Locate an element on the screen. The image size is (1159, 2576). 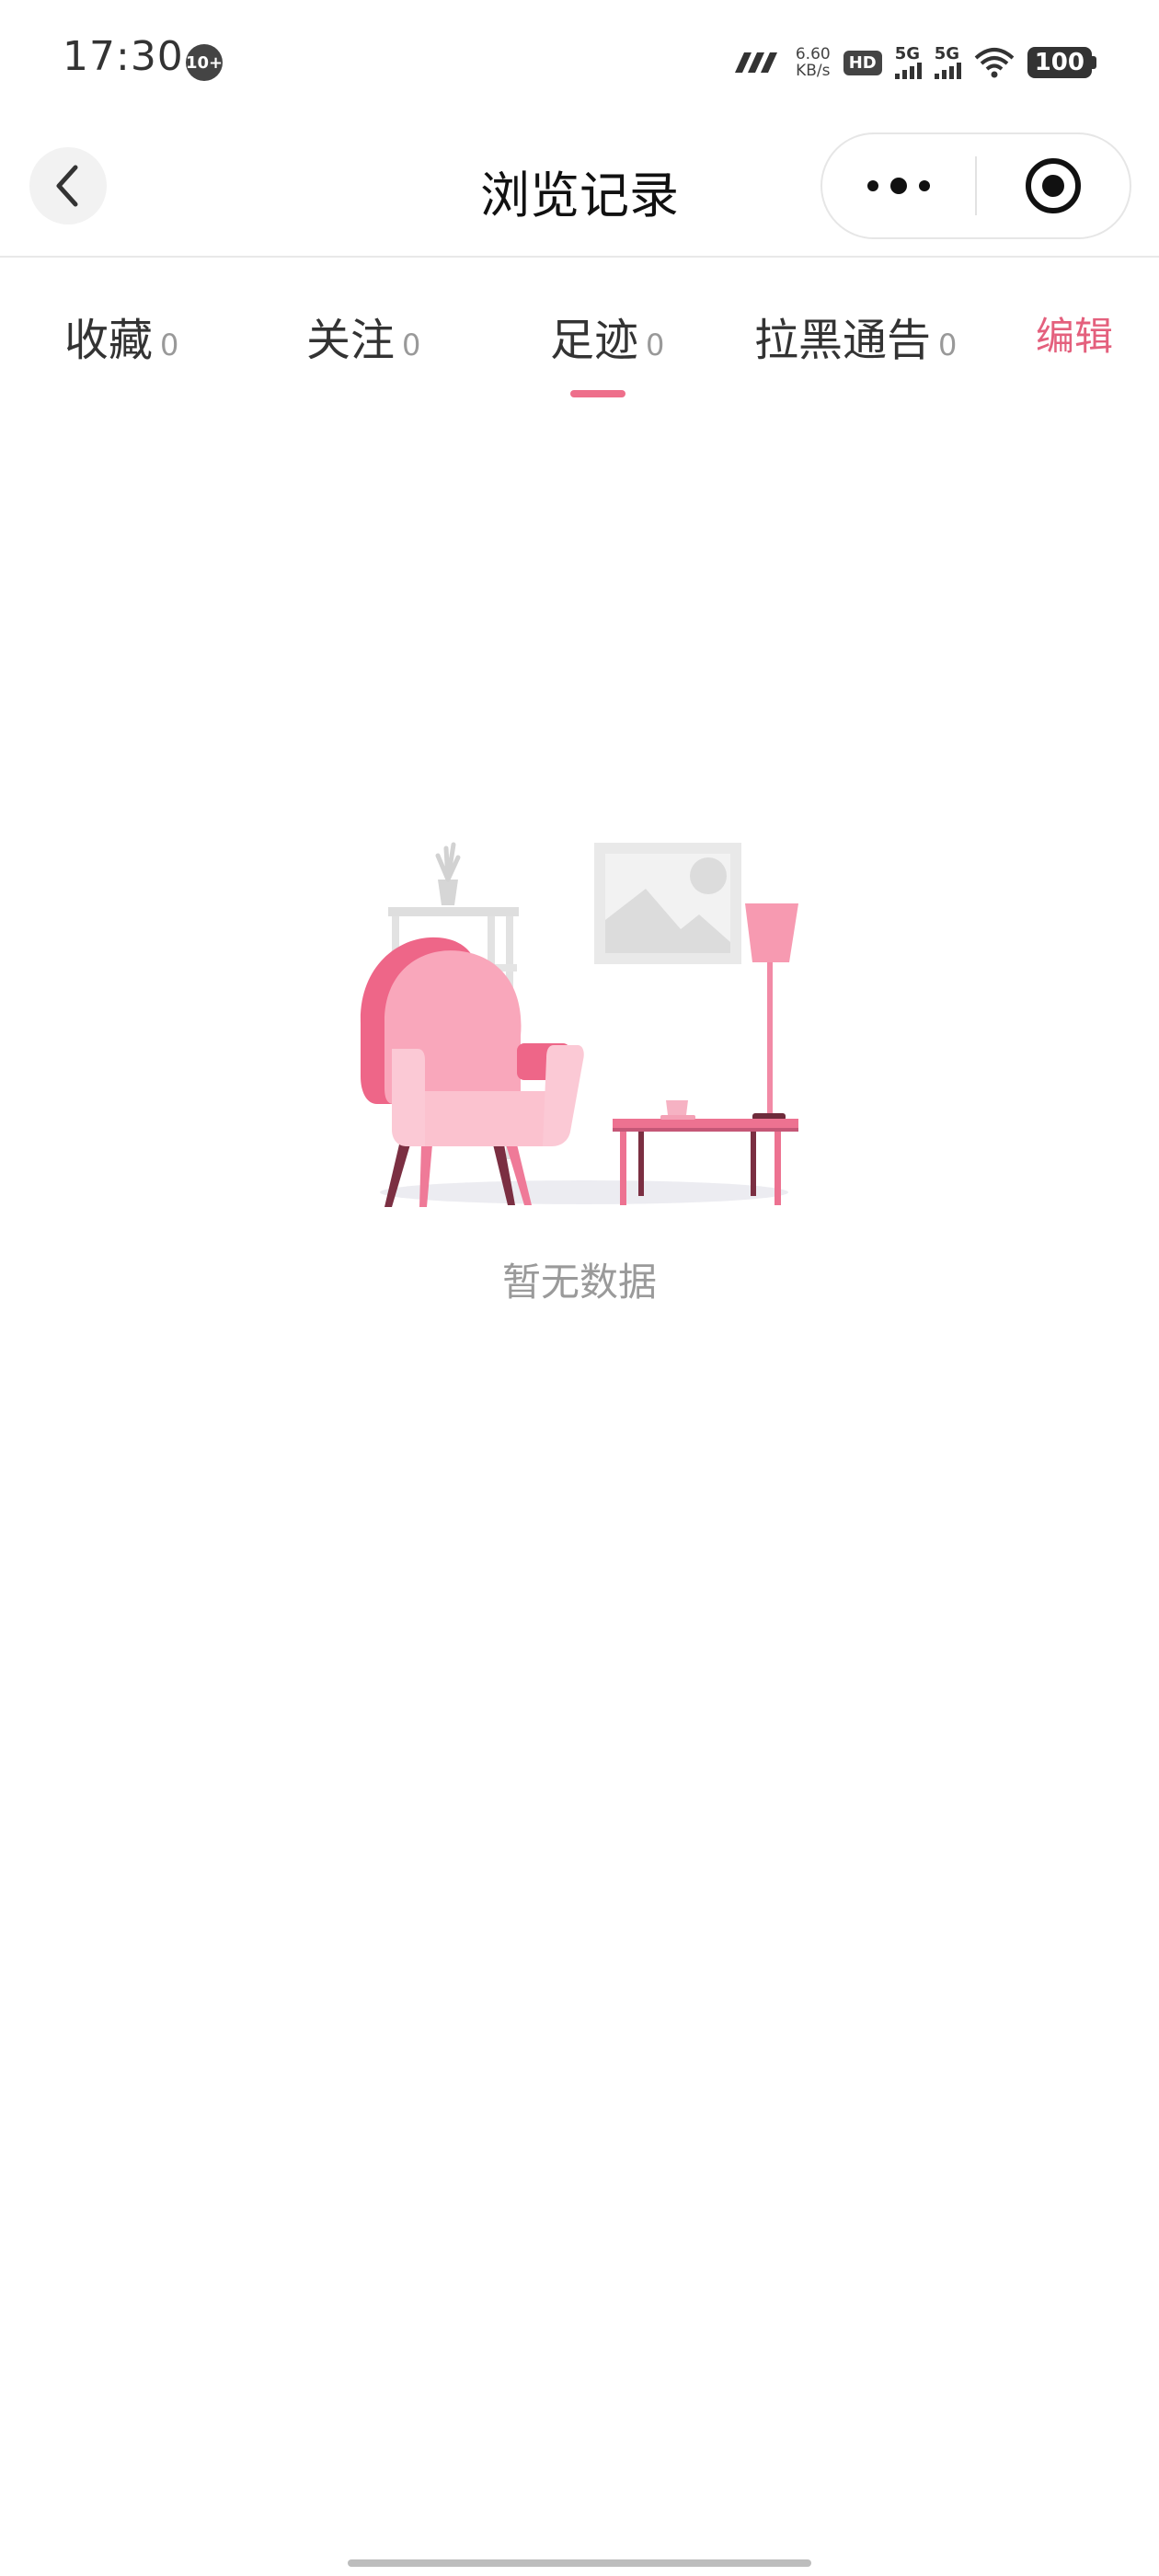
net-speed: 6.60 KB/s is located at coordinates (813, 62).